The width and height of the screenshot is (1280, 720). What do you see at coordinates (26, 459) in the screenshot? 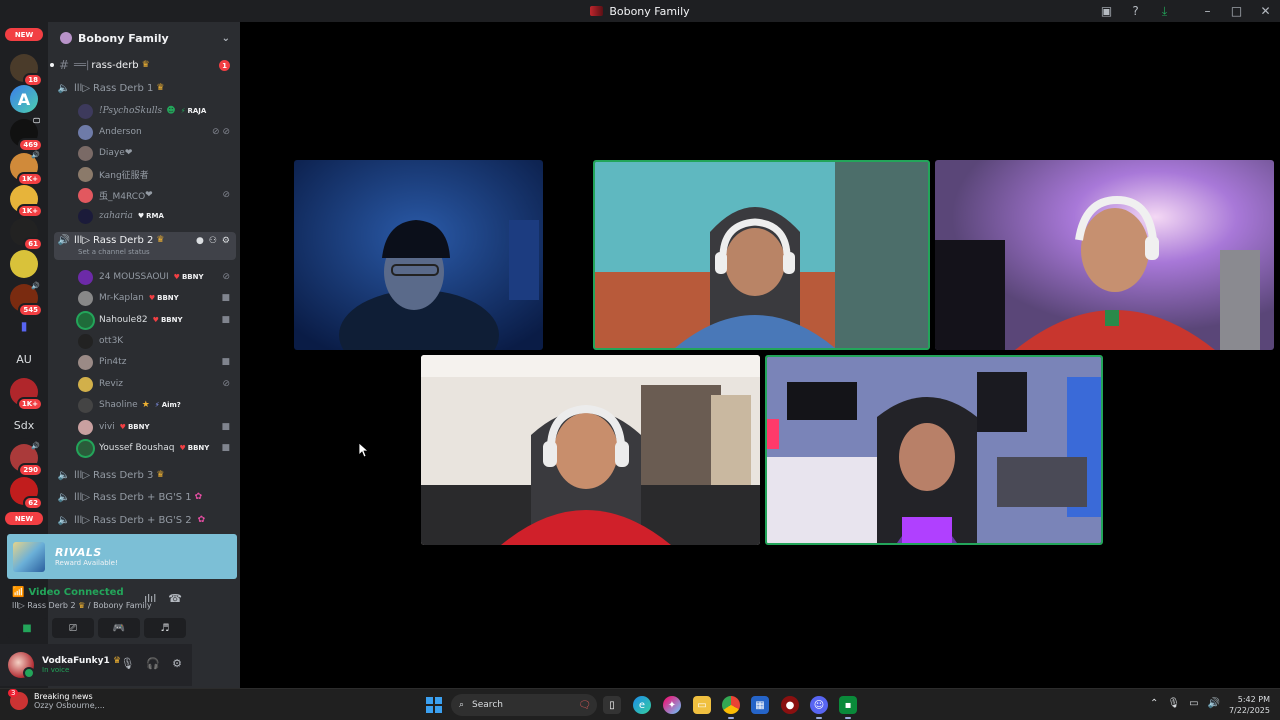
I see `server-icon-12: 🔊 290` at bounding box center [26, 459].